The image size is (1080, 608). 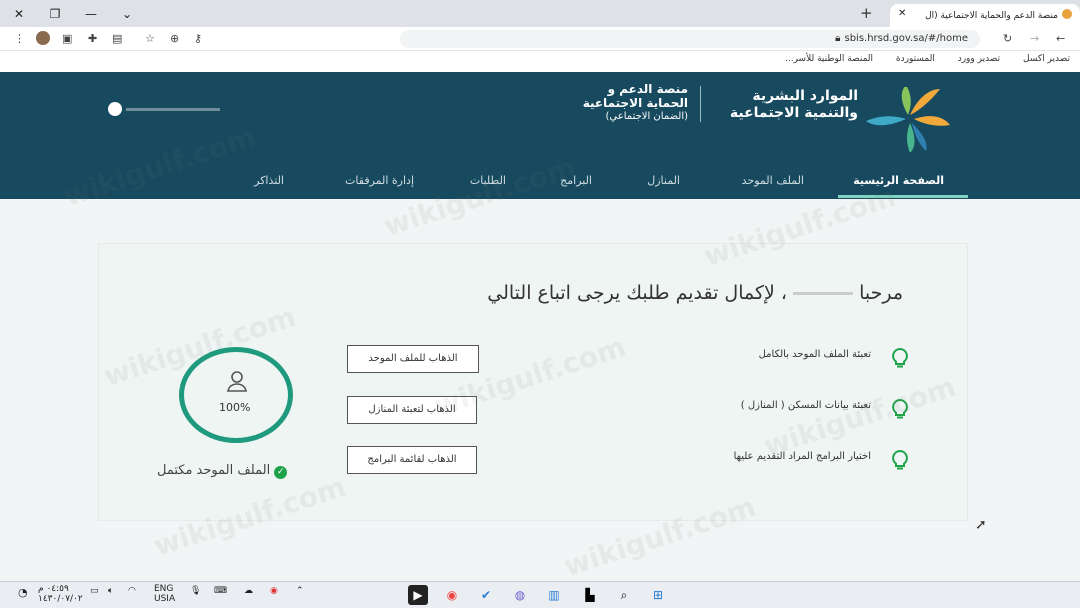 I want to click on new-tab-icon: +, so click(x=866, y=13).